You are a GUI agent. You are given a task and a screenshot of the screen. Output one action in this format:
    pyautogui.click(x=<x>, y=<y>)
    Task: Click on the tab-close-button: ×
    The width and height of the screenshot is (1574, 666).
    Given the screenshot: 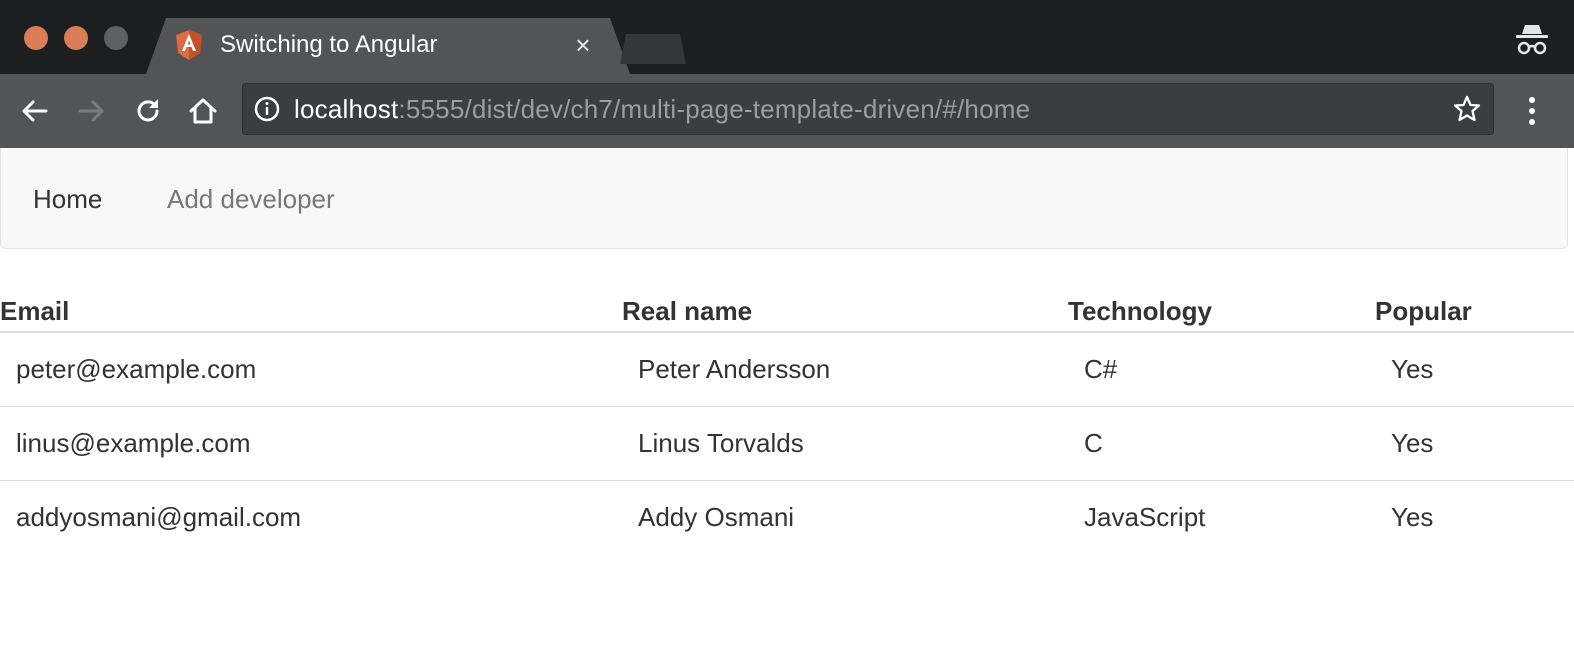 What is the action you would take?
    pyautogui.click(x=583, y=45)
    